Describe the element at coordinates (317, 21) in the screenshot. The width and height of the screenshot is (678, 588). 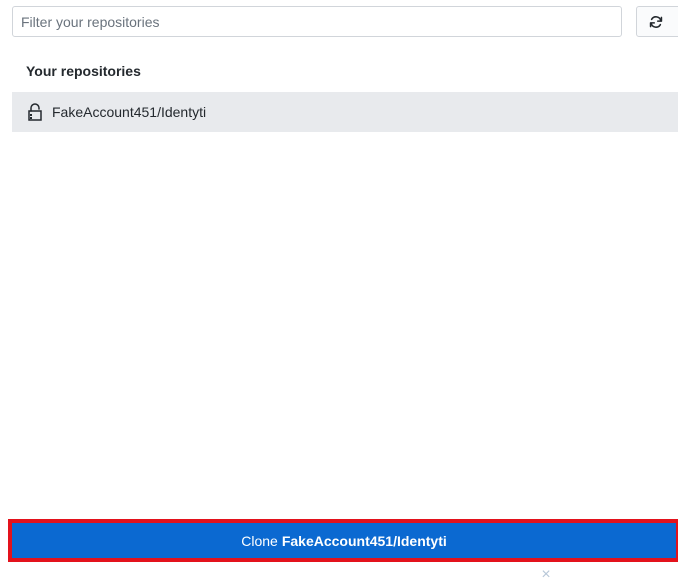
I see `repository-filter-input` at that location.